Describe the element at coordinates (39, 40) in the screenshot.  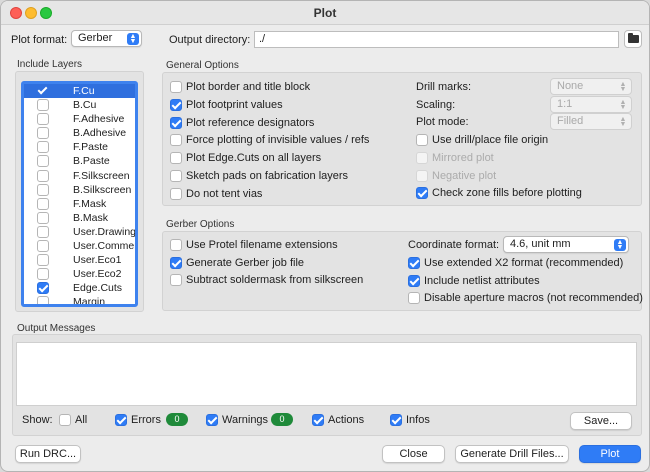
I see `plot-format-label: Plot format:` at that location.